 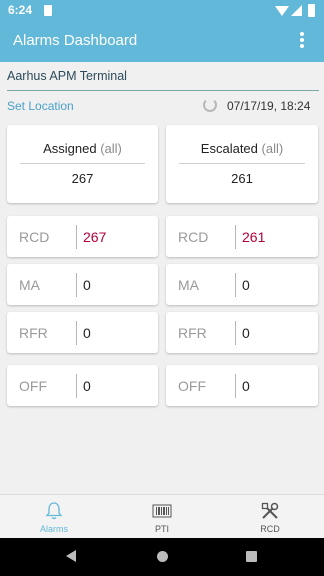 I want to click on overflow-menu-icon, so click(x=302, y=42).